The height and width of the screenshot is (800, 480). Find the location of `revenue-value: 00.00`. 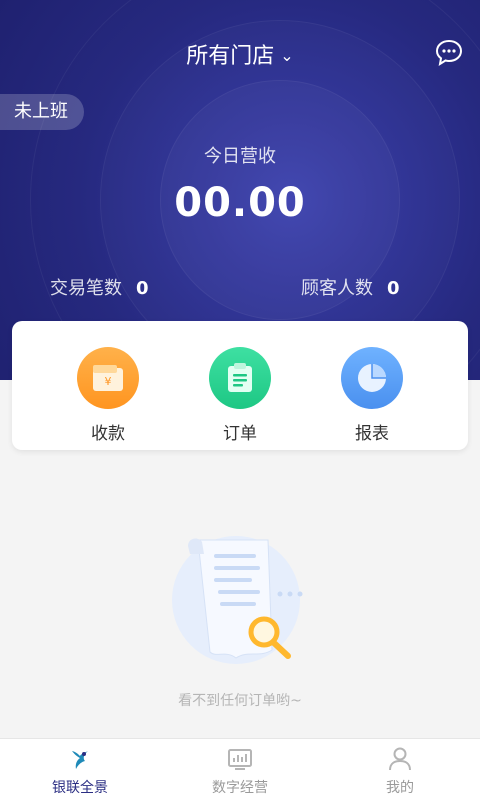

revenue-value: 00.00 is located at coordinates (240, 203).